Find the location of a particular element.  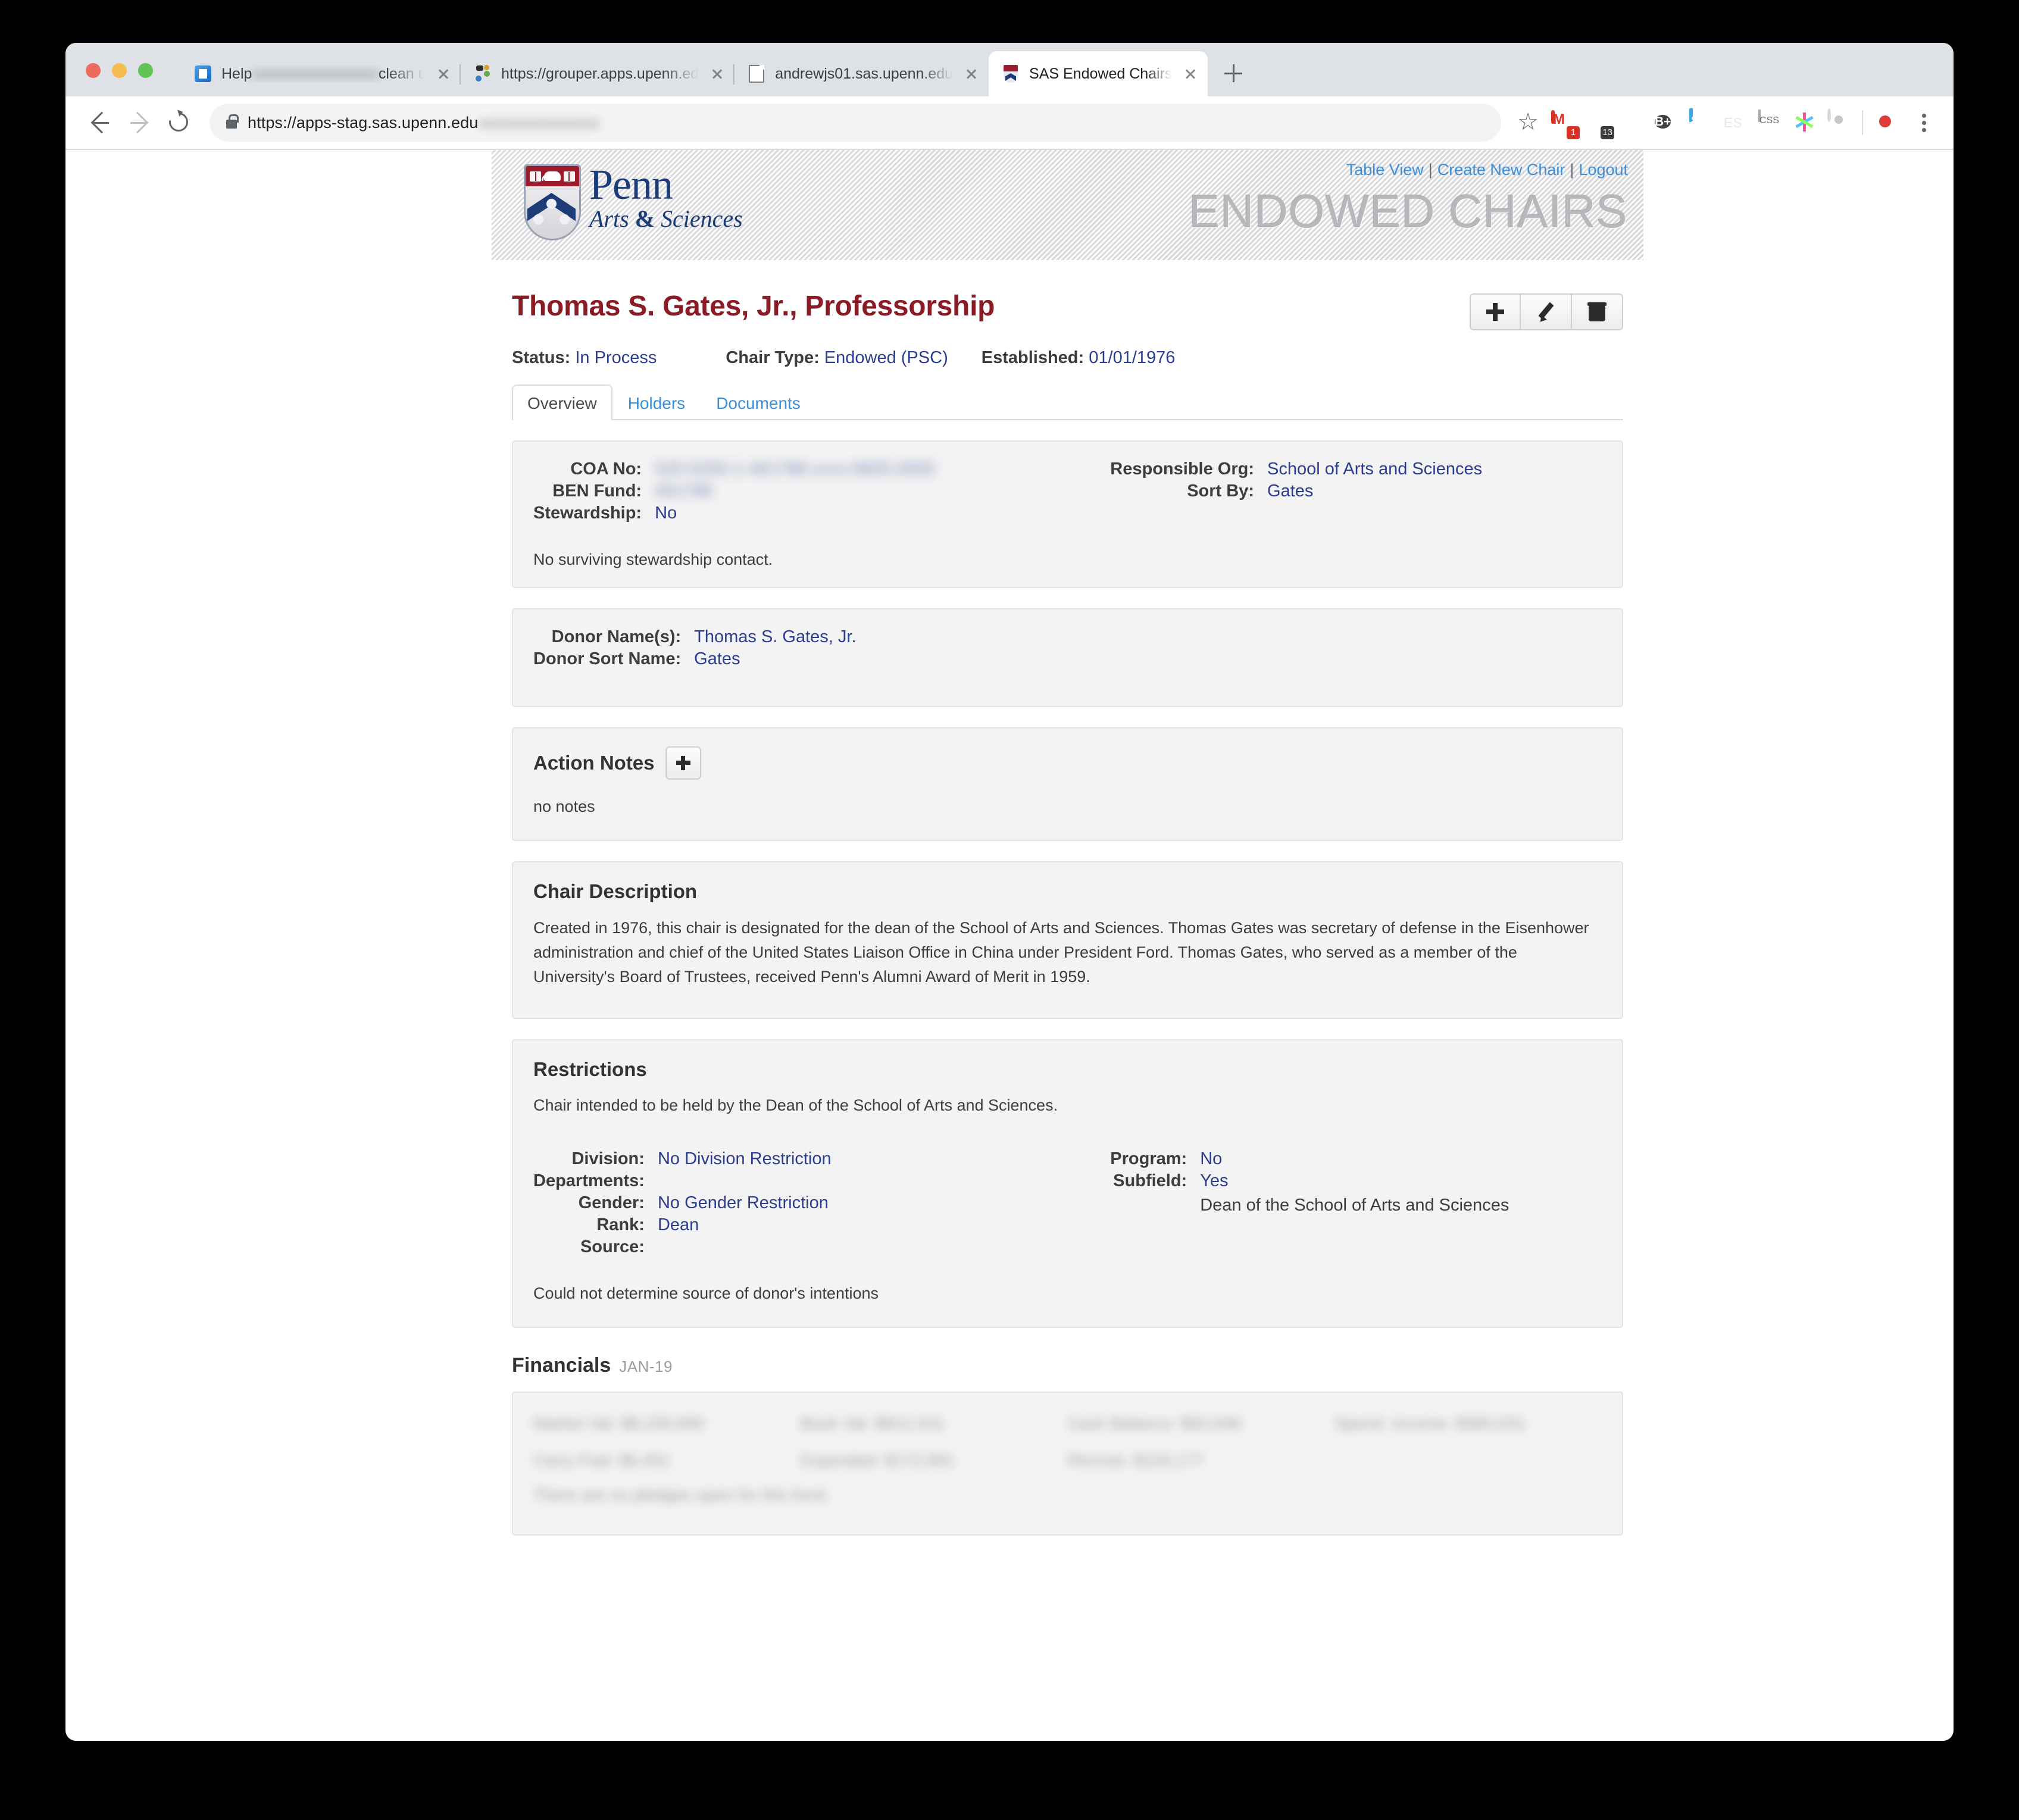

browser-menu-icon is located at coordinates (1924, 122).